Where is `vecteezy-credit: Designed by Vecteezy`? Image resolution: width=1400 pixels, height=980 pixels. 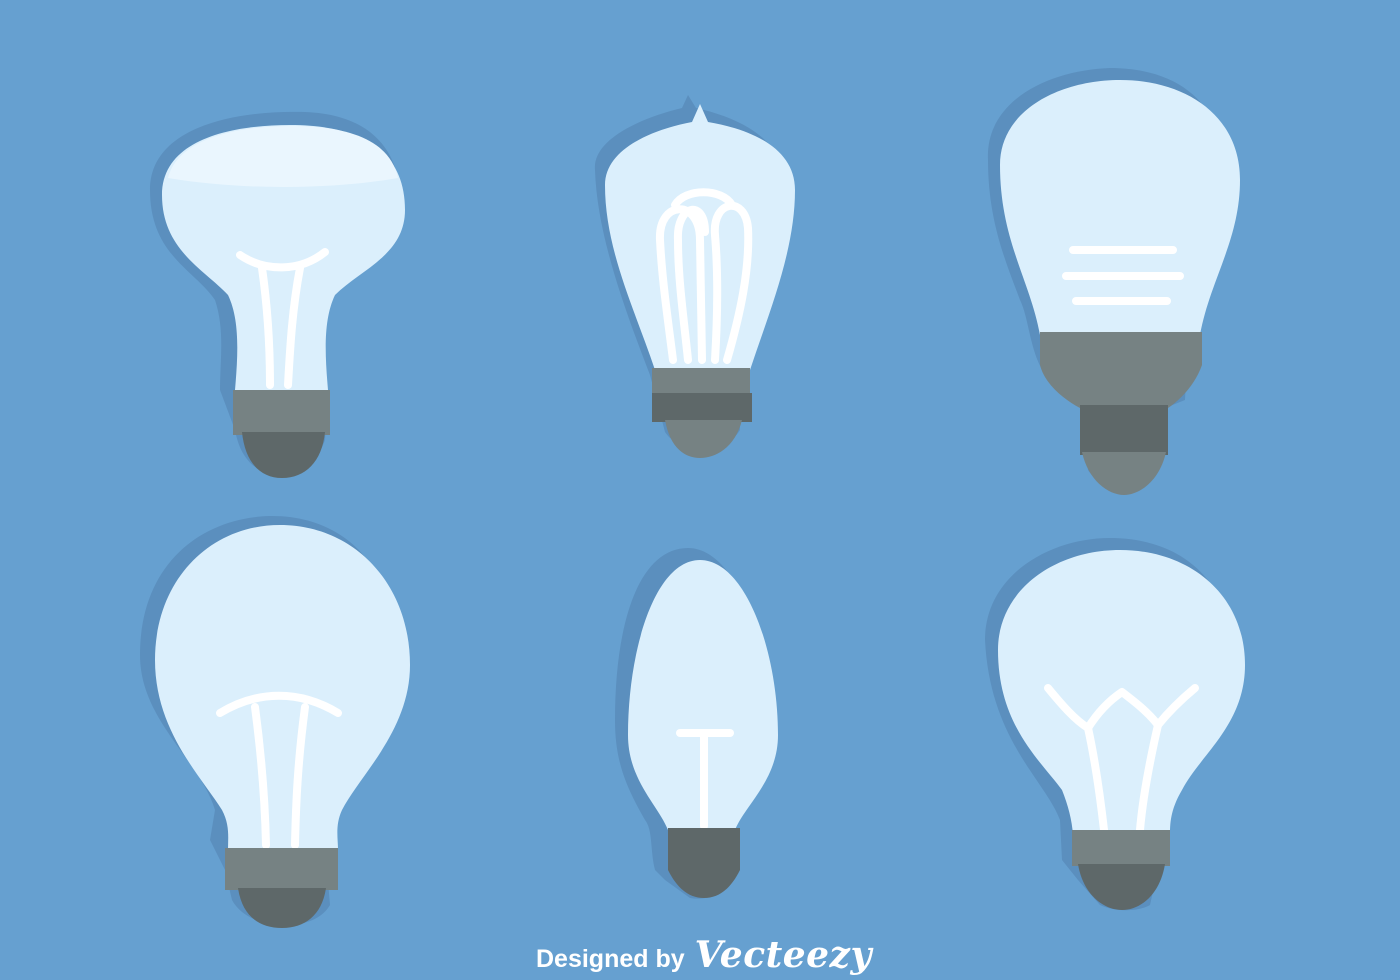
vecteezy-credit: Designed by Vecteezy is located at coordinates (704, 956).